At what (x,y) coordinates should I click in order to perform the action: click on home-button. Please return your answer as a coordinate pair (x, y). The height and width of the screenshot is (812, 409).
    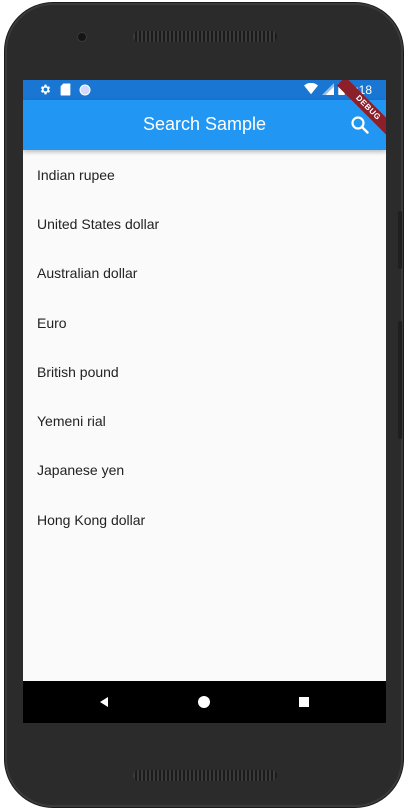
    Looking at the image, I should click on (204, 702).